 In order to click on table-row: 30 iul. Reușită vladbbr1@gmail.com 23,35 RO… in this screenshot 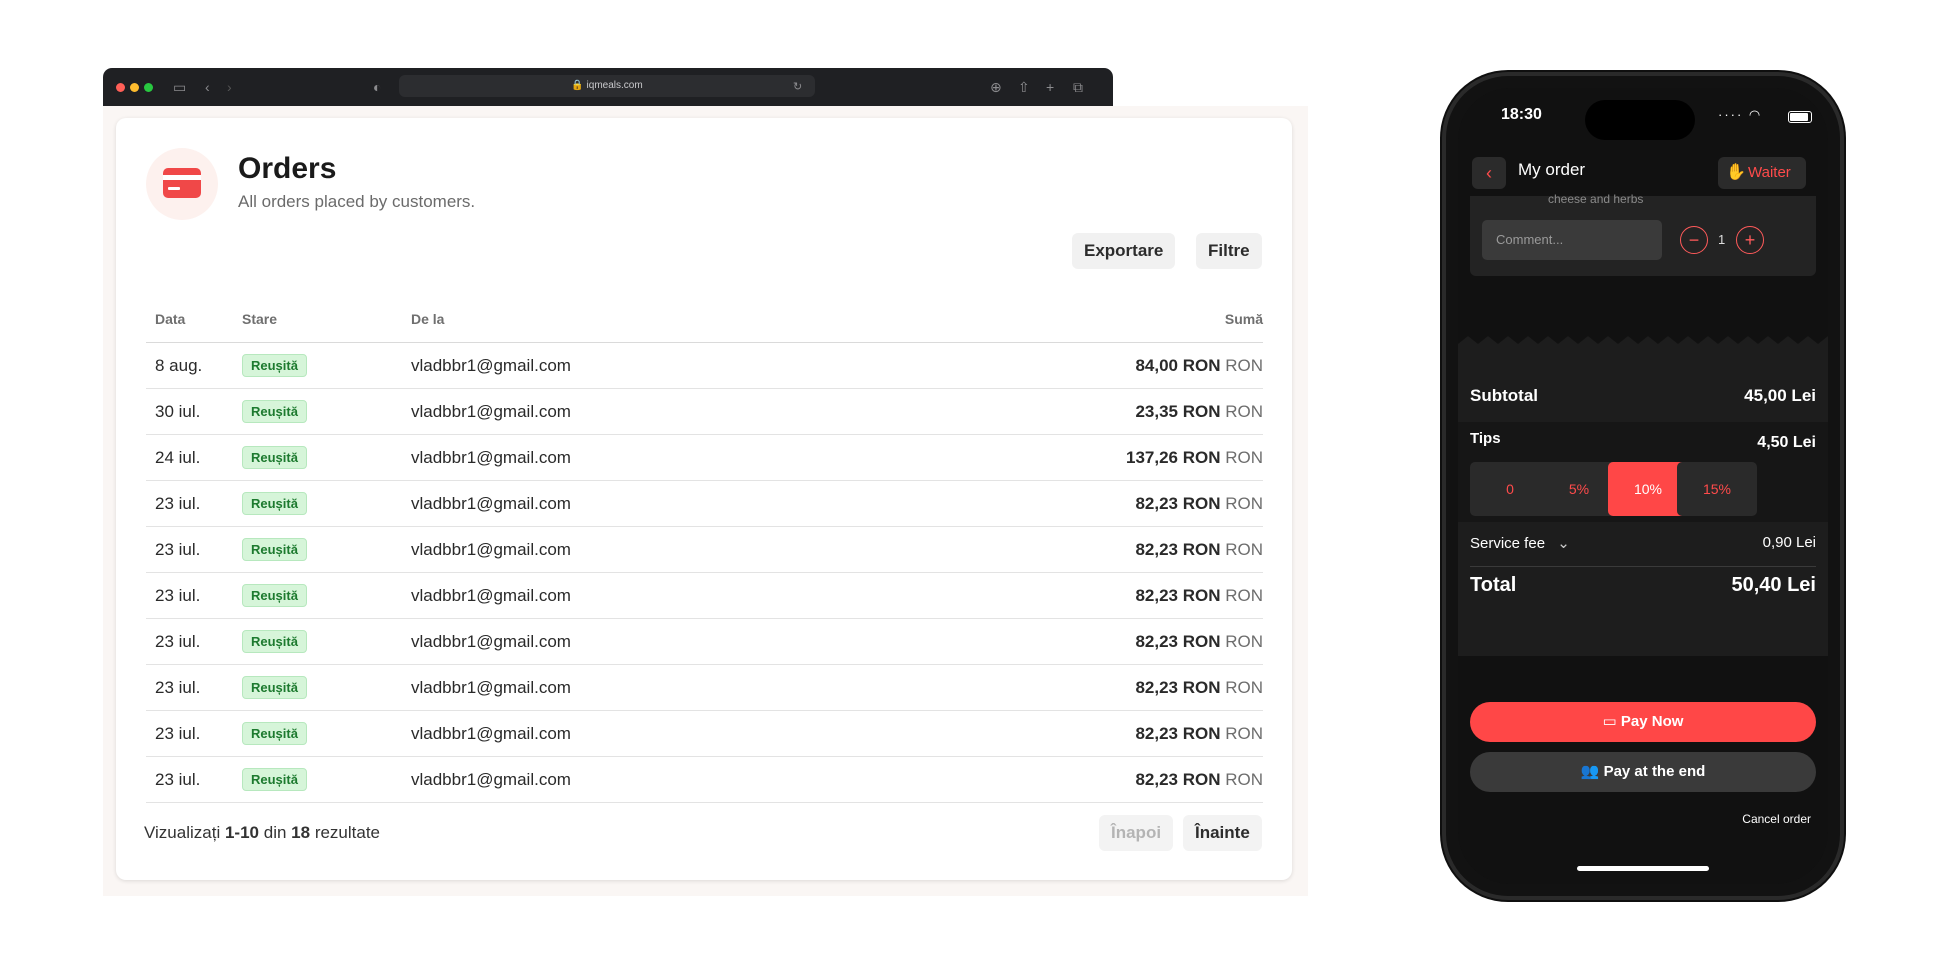, I will do `click(704, 411)`.